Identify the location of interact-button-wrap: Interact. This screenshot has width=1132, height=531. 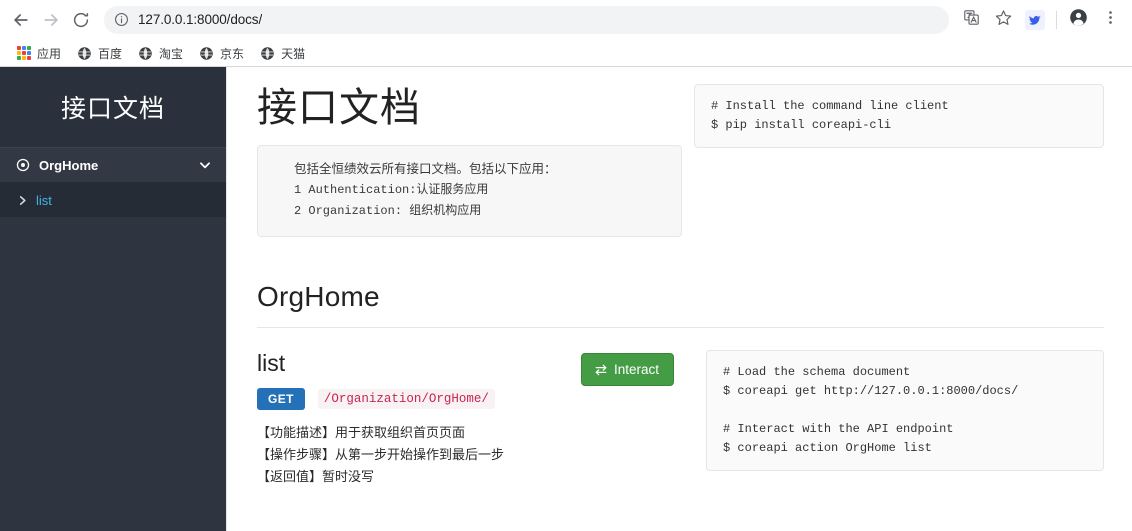
(626, 368).